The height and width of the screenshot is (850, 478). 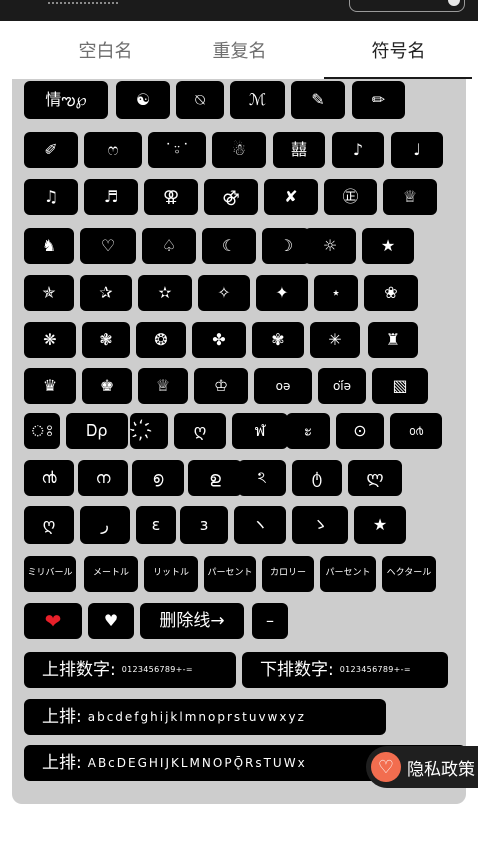 What do you see at coordinates (299, 150) in the screenshot?
I see `double-happiness-symbol-button: 囍` at bounding box center [299, 150].